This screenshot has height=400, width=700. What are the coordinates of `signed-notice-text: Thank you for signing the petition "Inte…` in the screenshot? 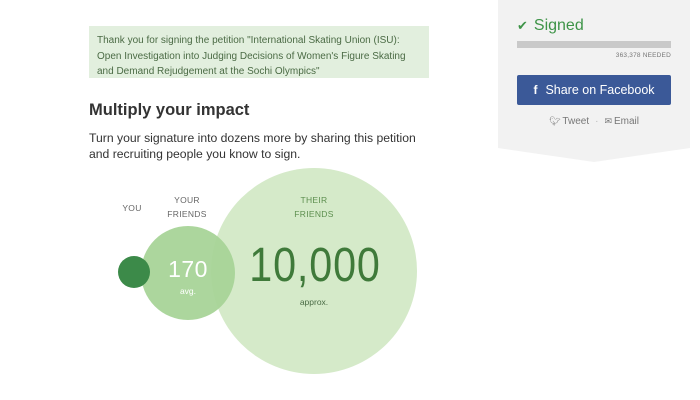 It's located at (251, 56).